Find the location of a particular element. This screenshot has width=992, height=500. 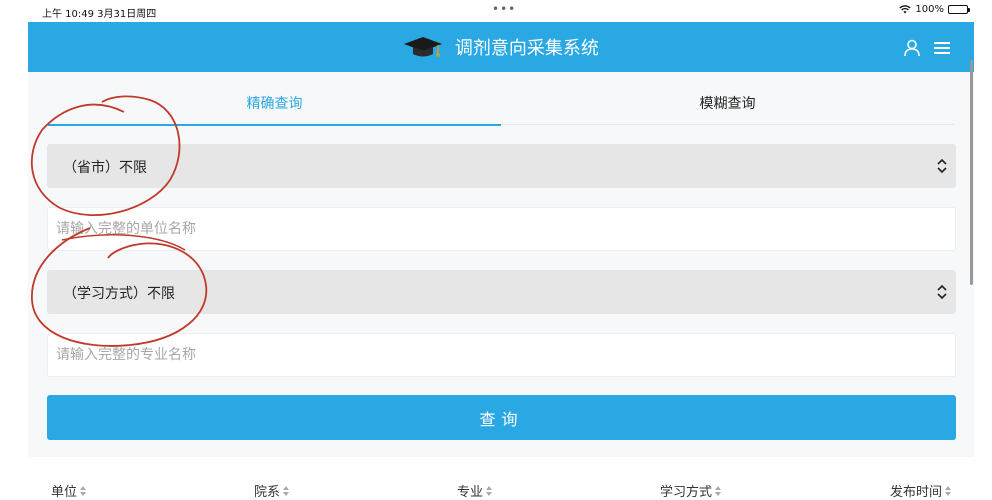

menu-icon is located at coordinates (942, 48).